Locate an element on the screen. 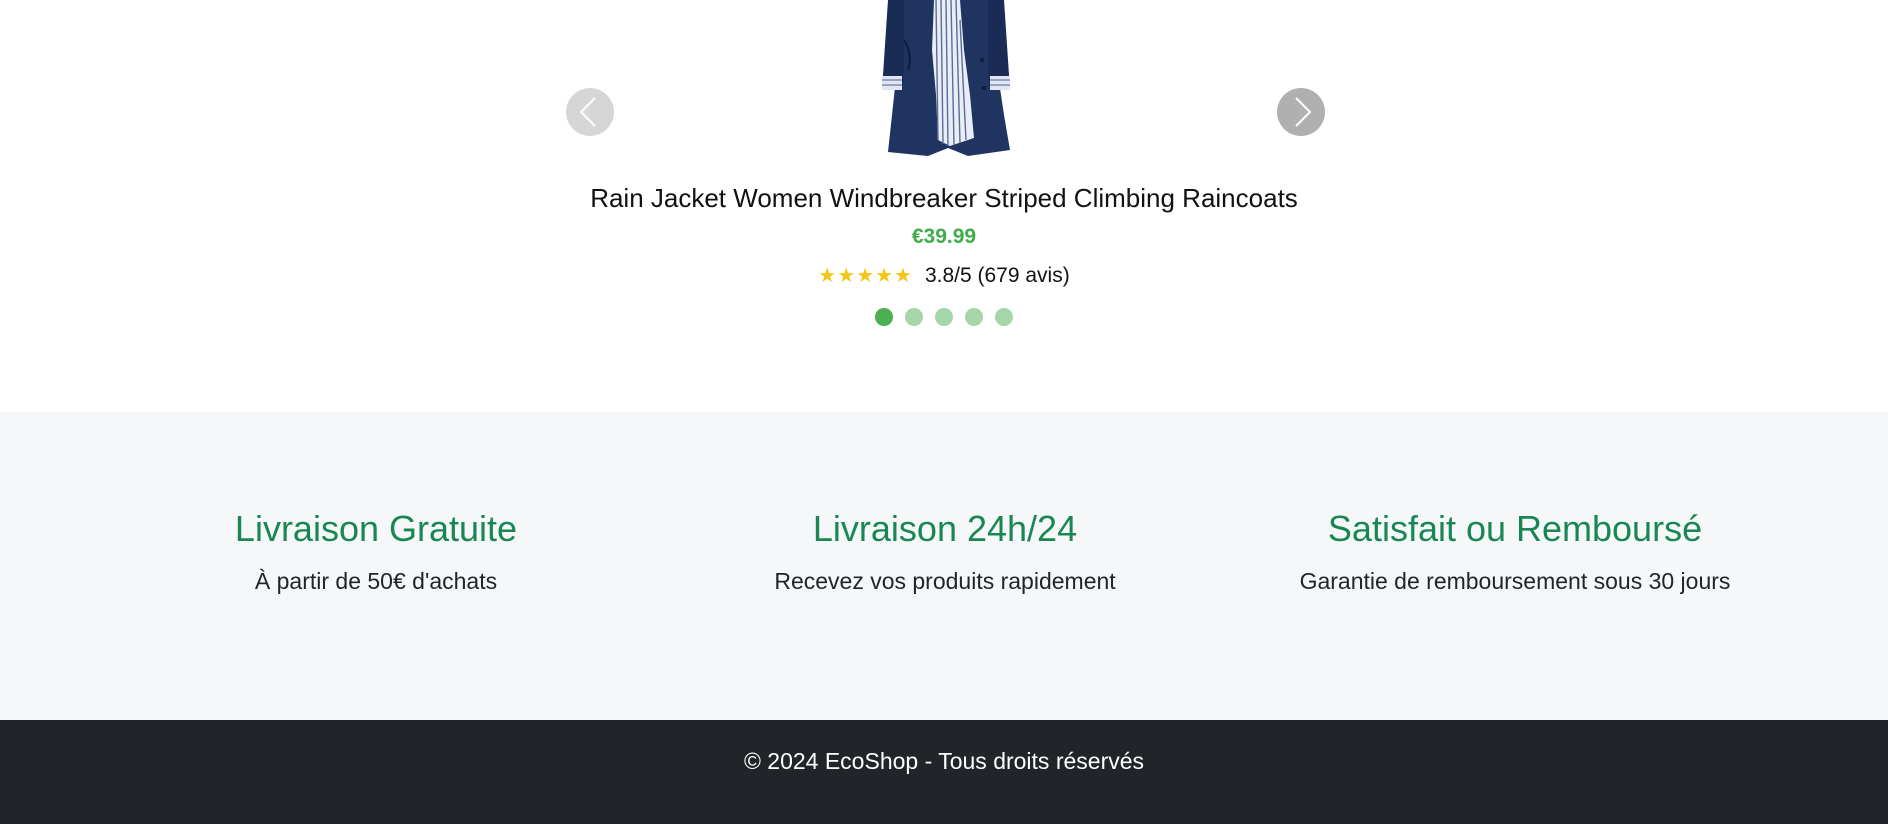 The height and width of the screenshot is (824, 1888). feature-title: Livraison Gratuite is located at coordinates (376, 528).